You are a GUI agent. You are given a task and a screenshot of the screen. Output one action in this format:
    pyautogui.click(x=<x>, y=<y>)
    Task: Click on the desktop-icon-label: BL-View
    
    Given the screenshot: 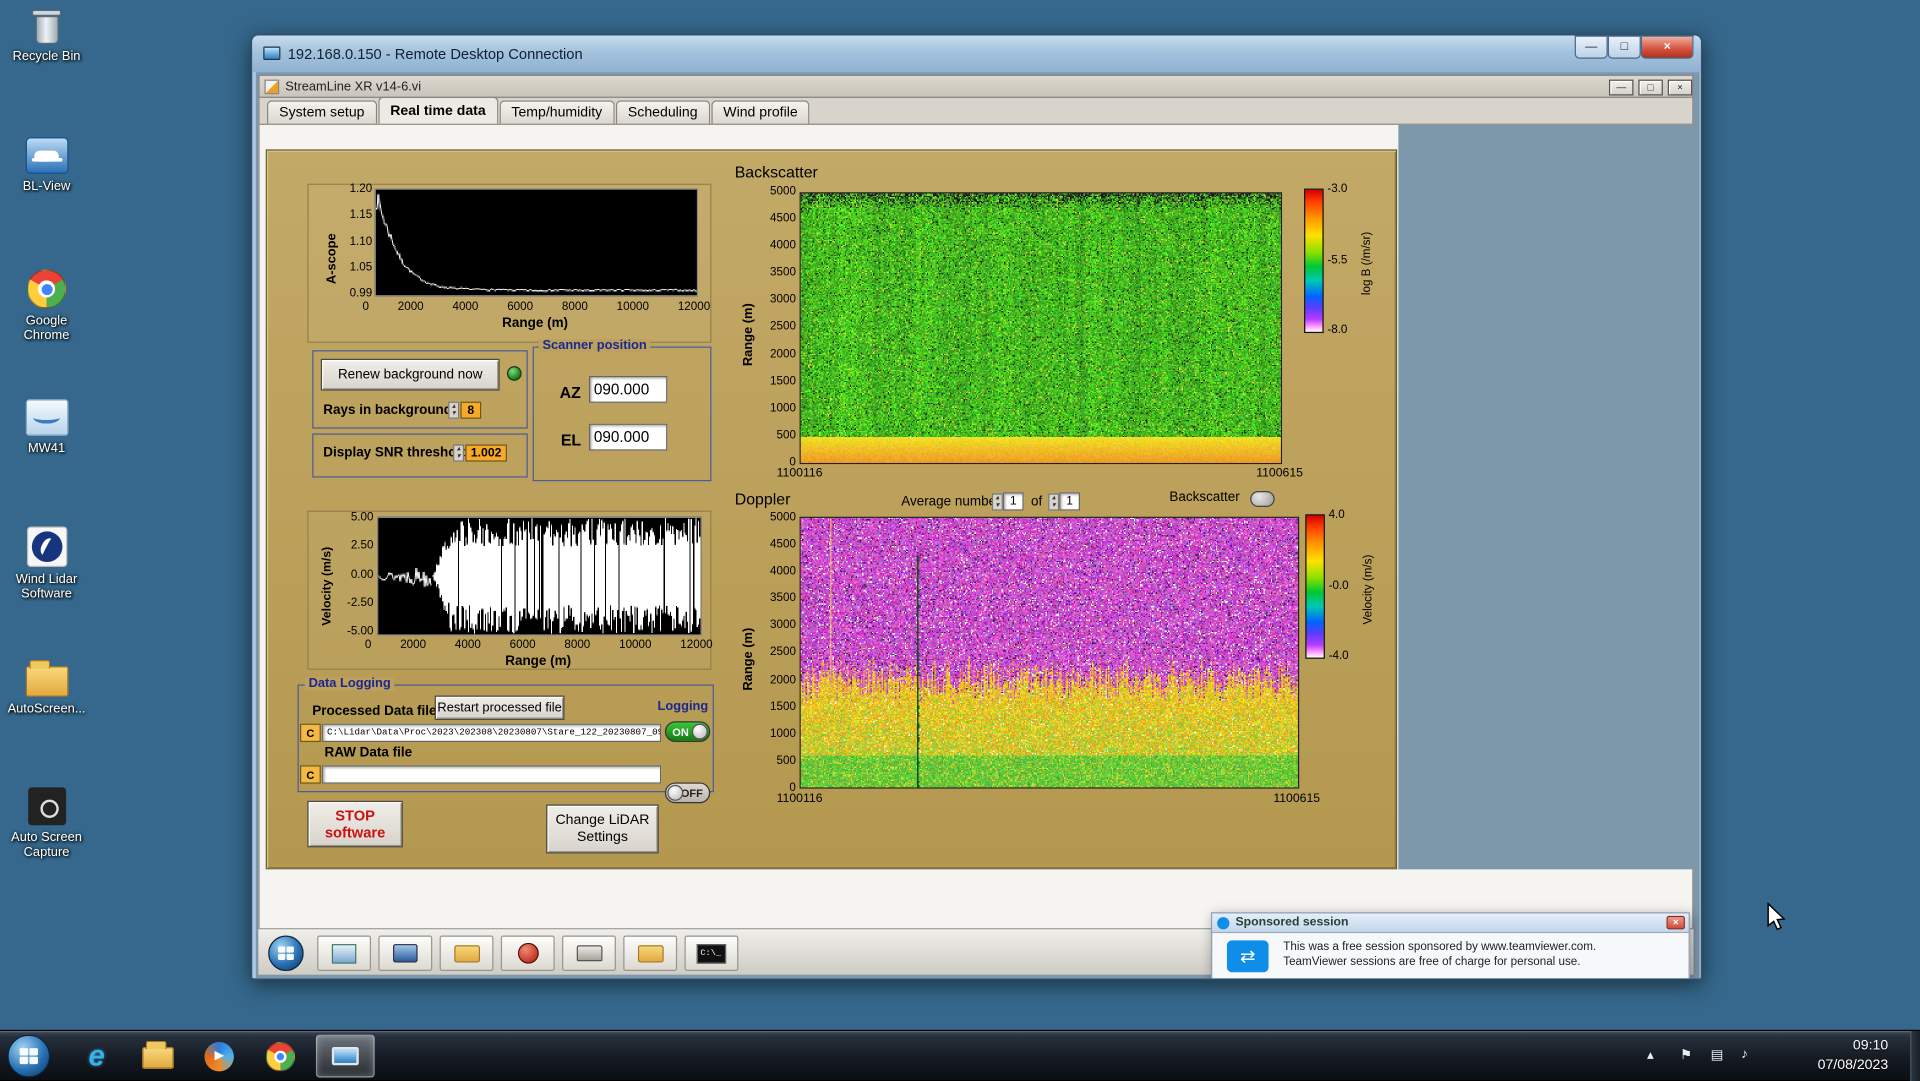 What is the action you would take?
    pyautogui.click(x=46, y=186)
    